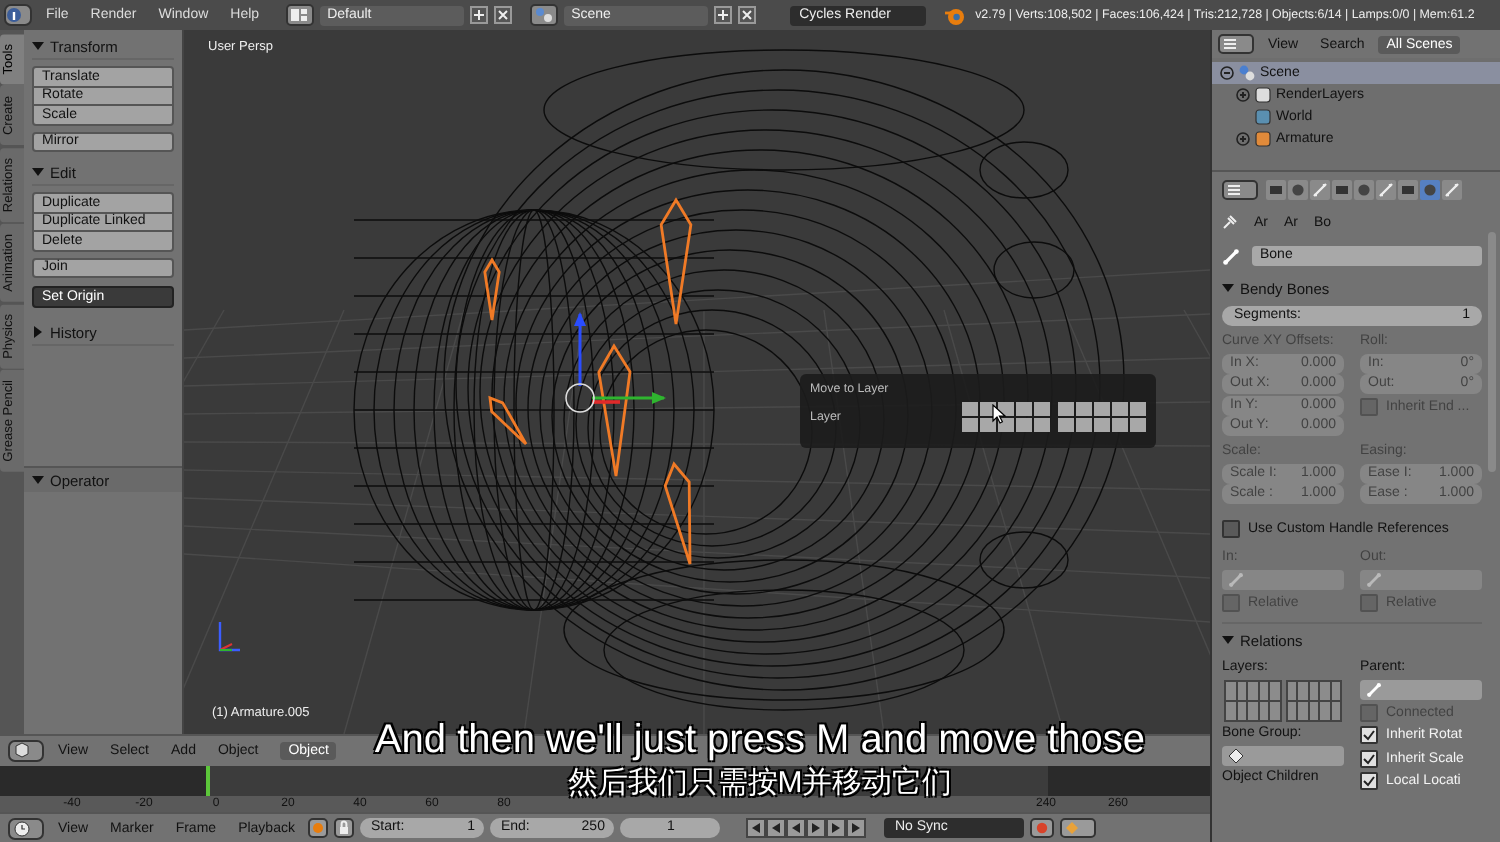 This screenshot has width=1500, height=842. What do you see at coordinates (344, 828) in the screenshot?
I see `lock-icon` at bounding box center [344, 828].